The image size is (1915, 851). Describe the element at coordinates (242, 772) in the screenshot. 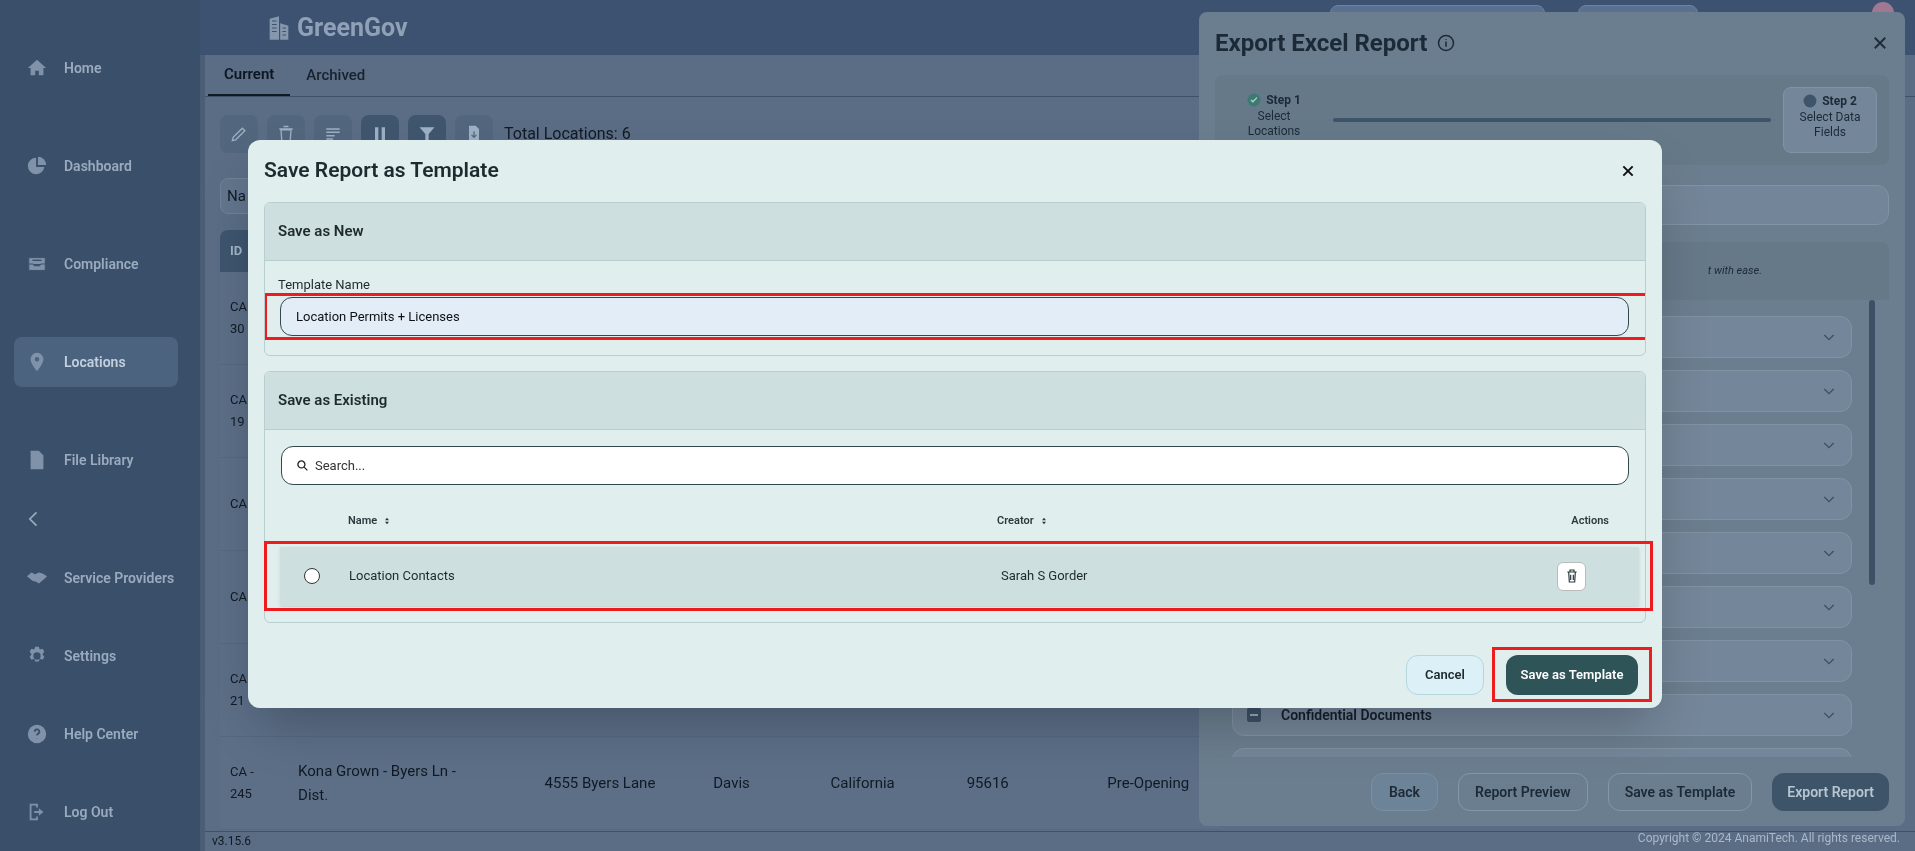

I see `table-cell-text: CA -` at that location.